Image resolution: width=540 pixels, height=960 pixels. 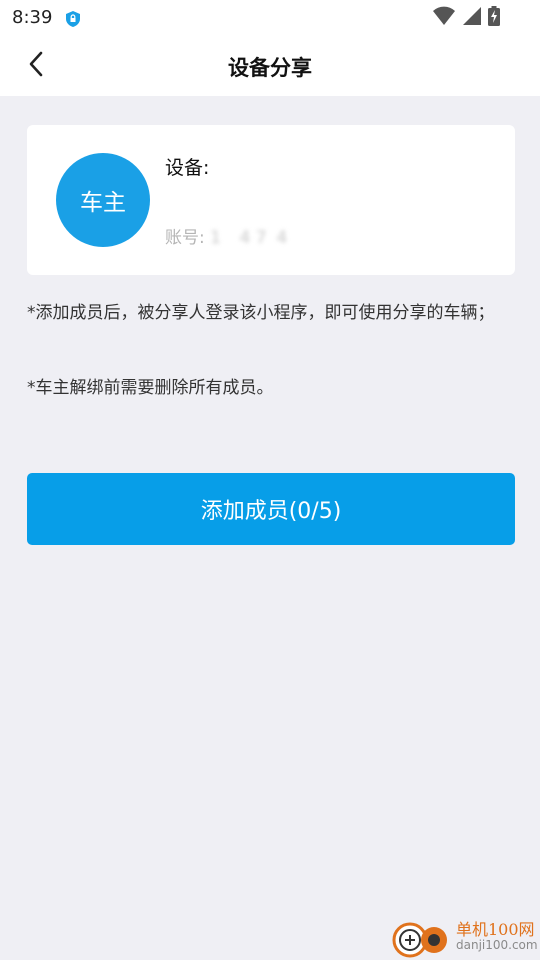 I want to click on system-icons, so click(x=466, y=18).